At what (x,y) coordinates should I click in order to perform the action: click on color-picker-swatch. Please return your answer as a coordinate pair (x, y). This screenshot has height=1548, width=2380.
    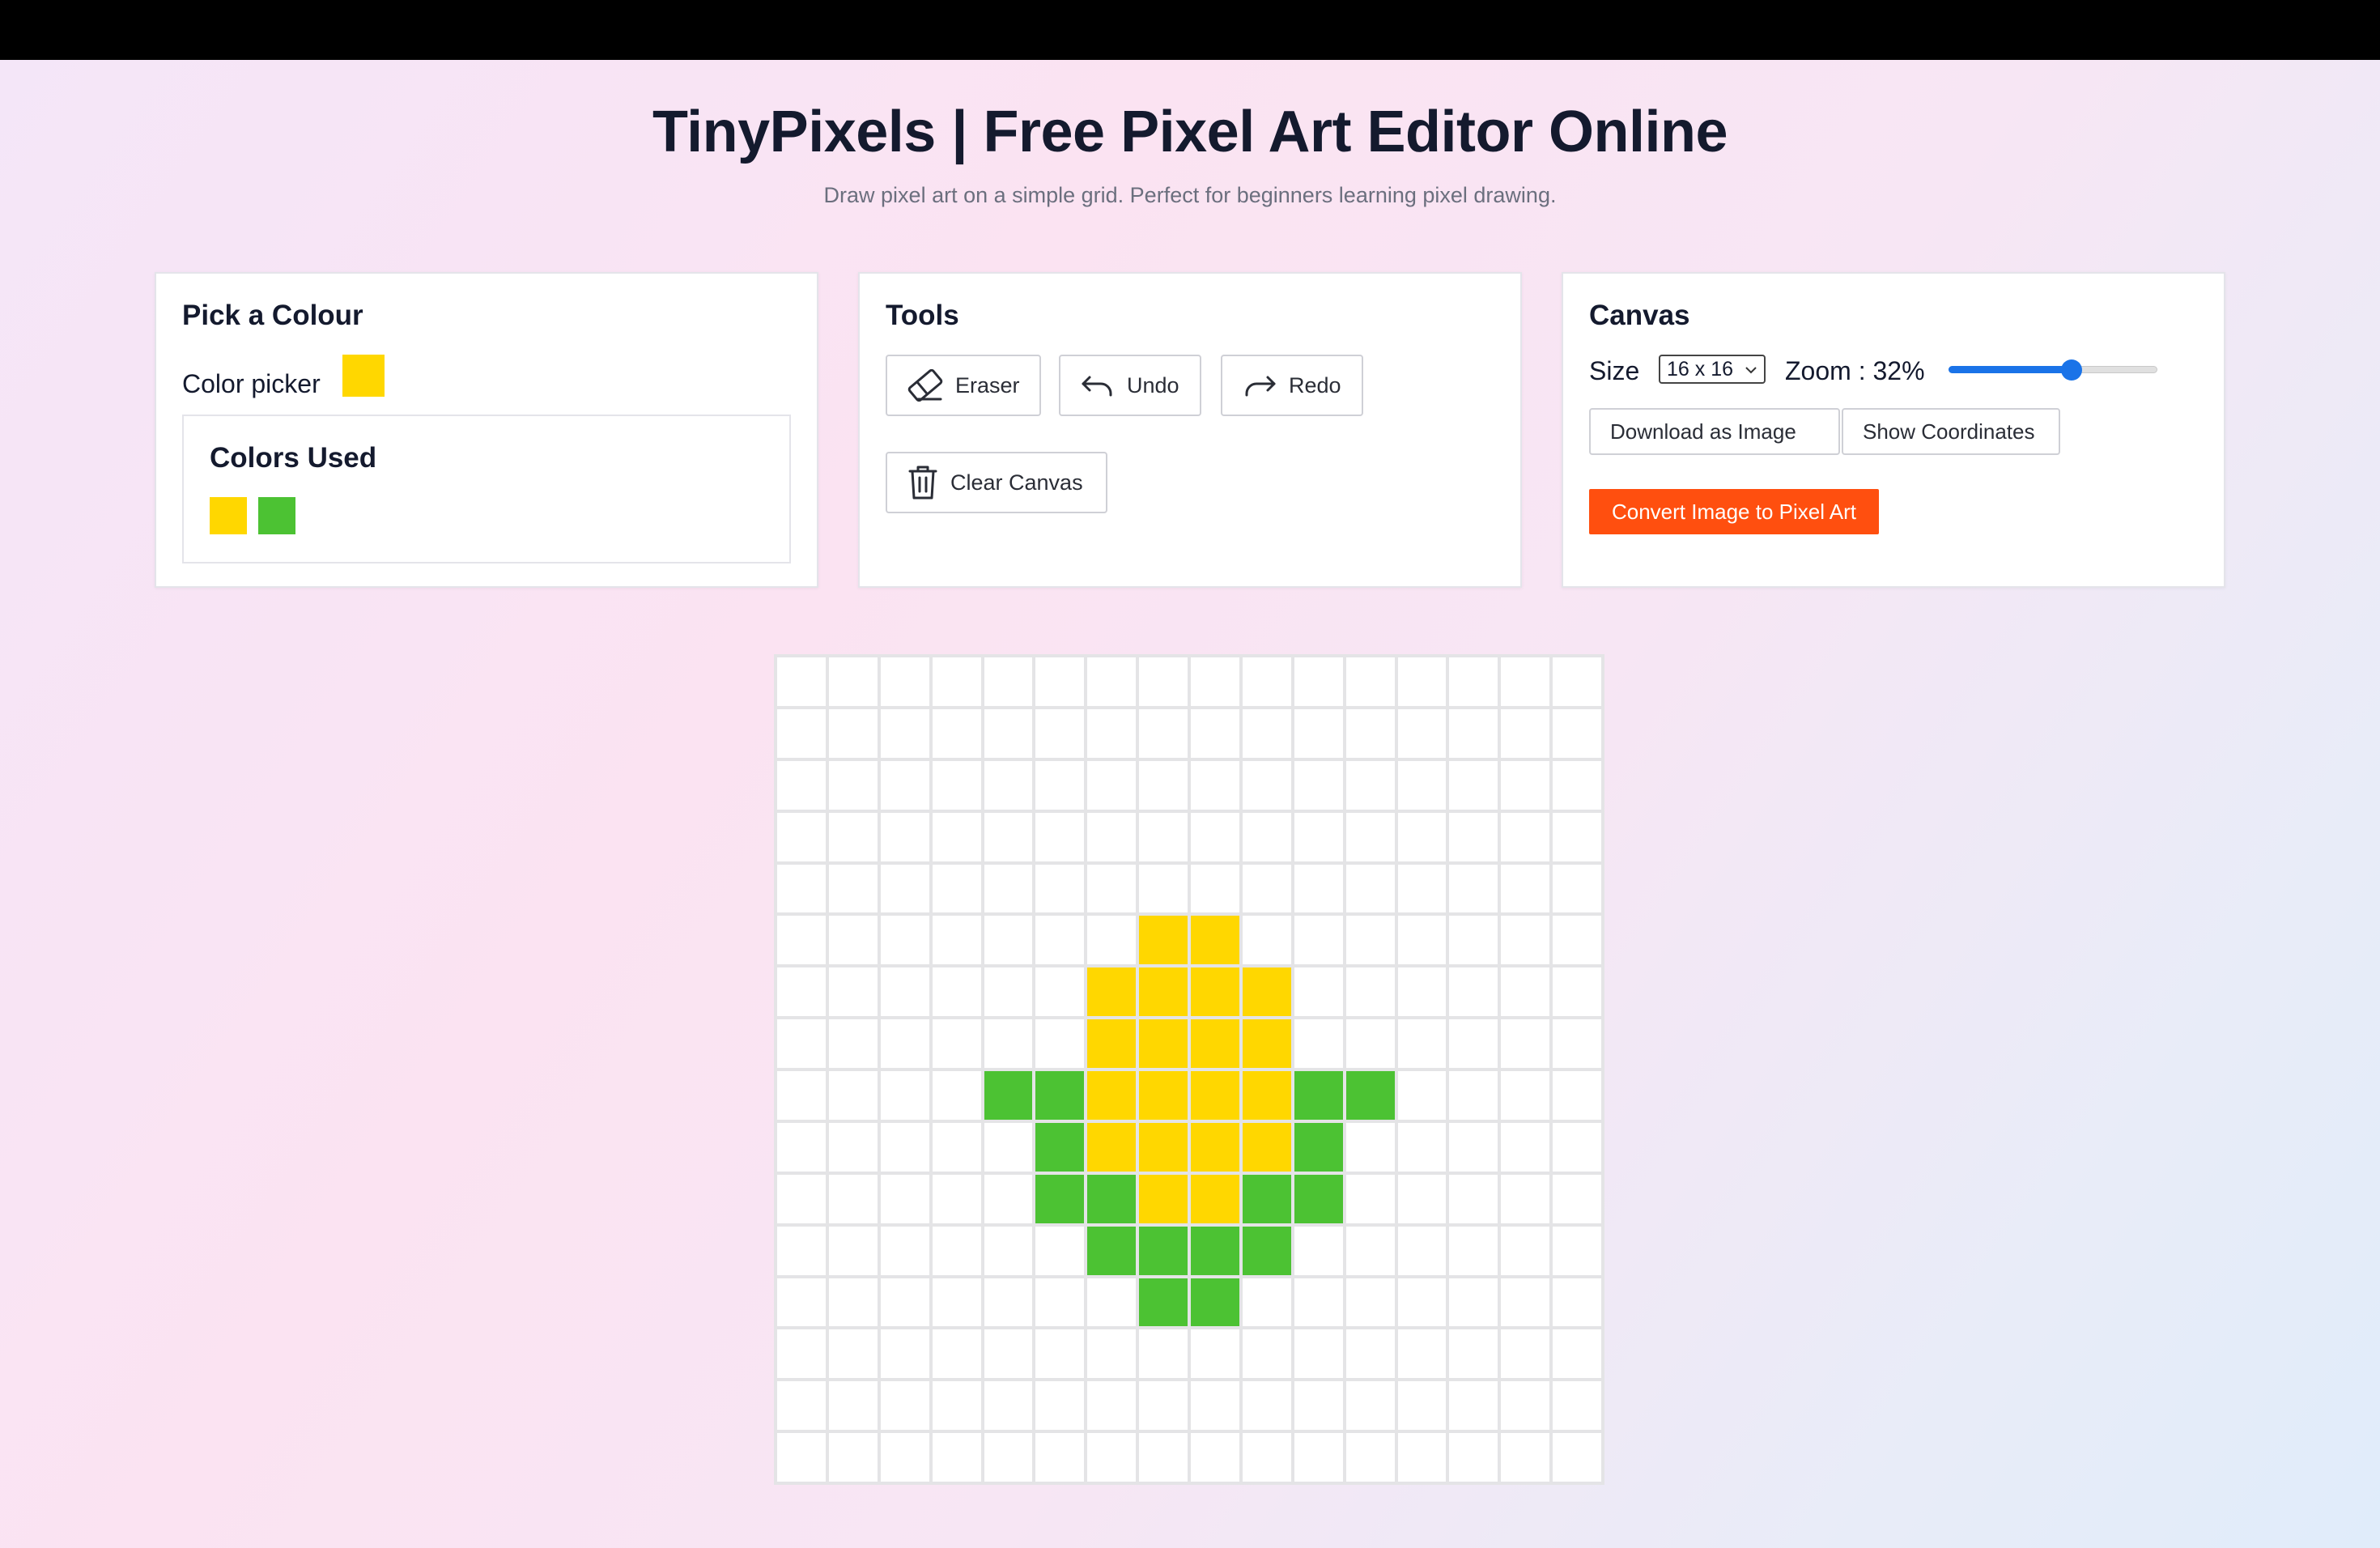
    Looking at the image, I should click on (364, 376).